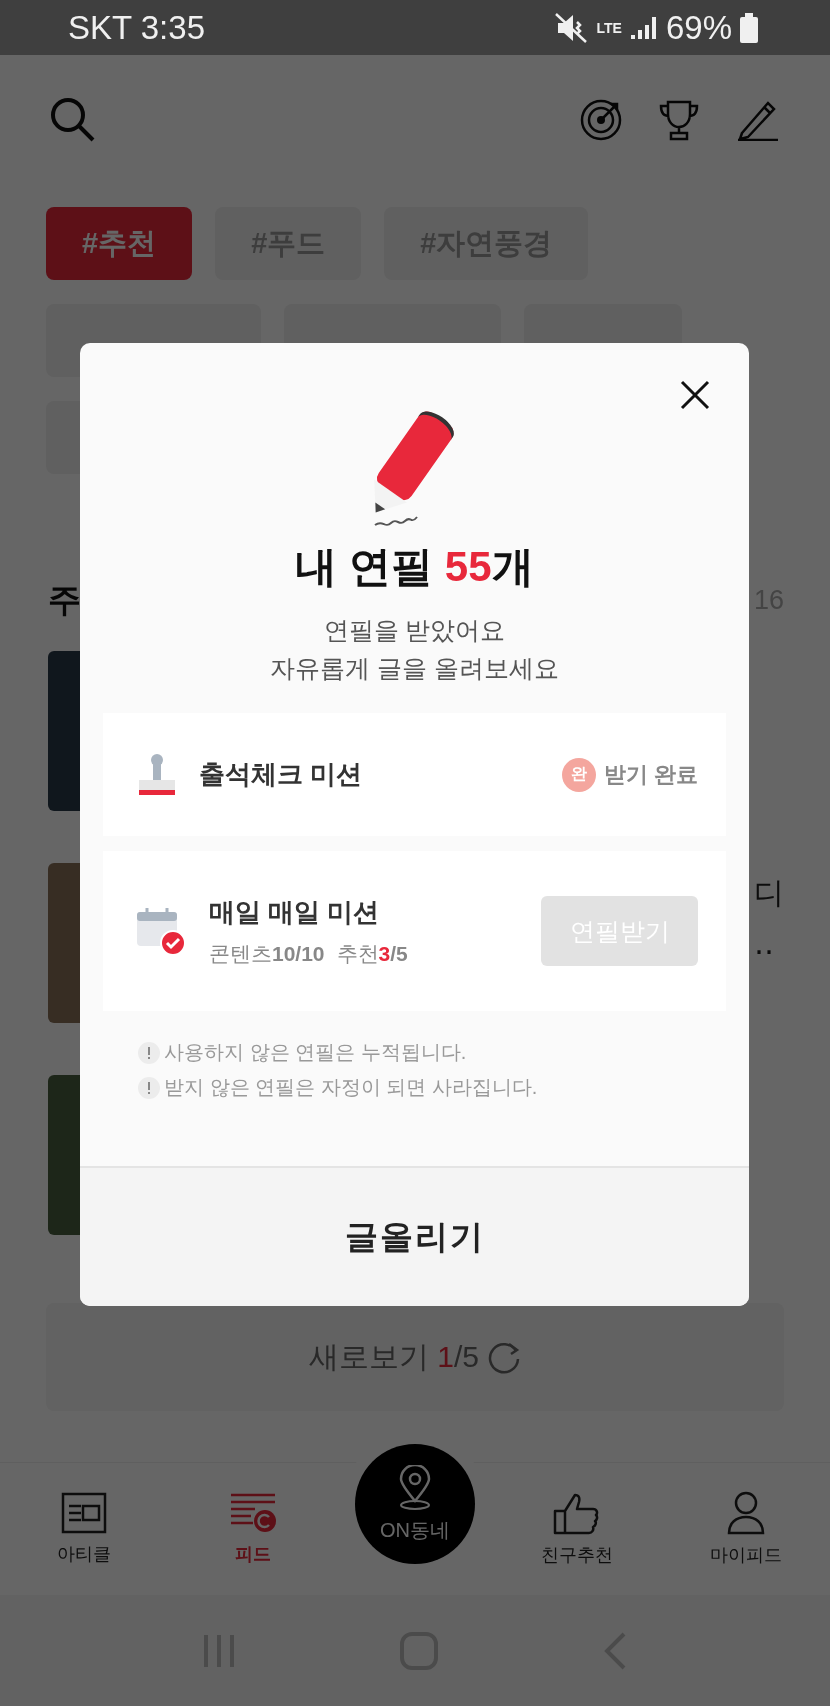  What do you see at coordinates (643, 27) in the screenshot?
I see `signal-icon` at bounding box center [643, 27].